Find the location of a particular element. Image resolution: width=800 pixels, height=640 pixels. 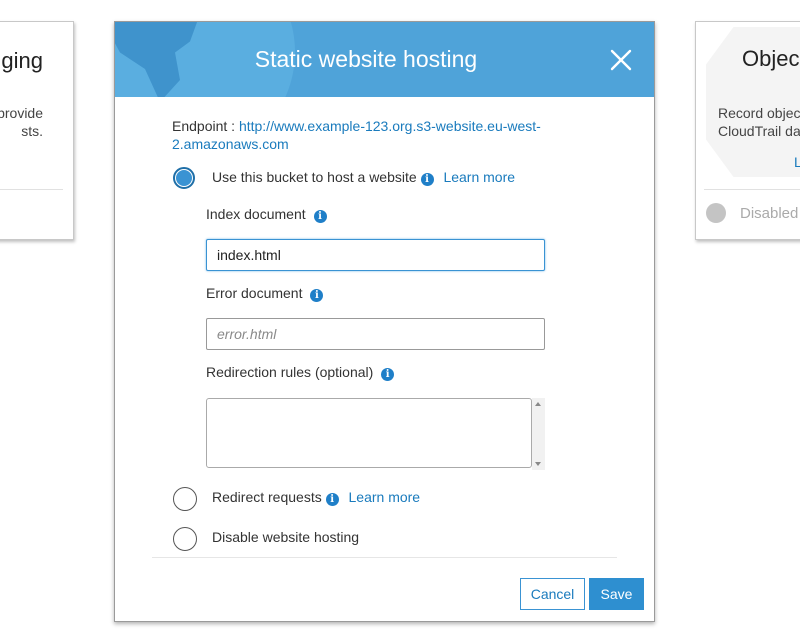

close-icon is located at coordinates (621, 60).